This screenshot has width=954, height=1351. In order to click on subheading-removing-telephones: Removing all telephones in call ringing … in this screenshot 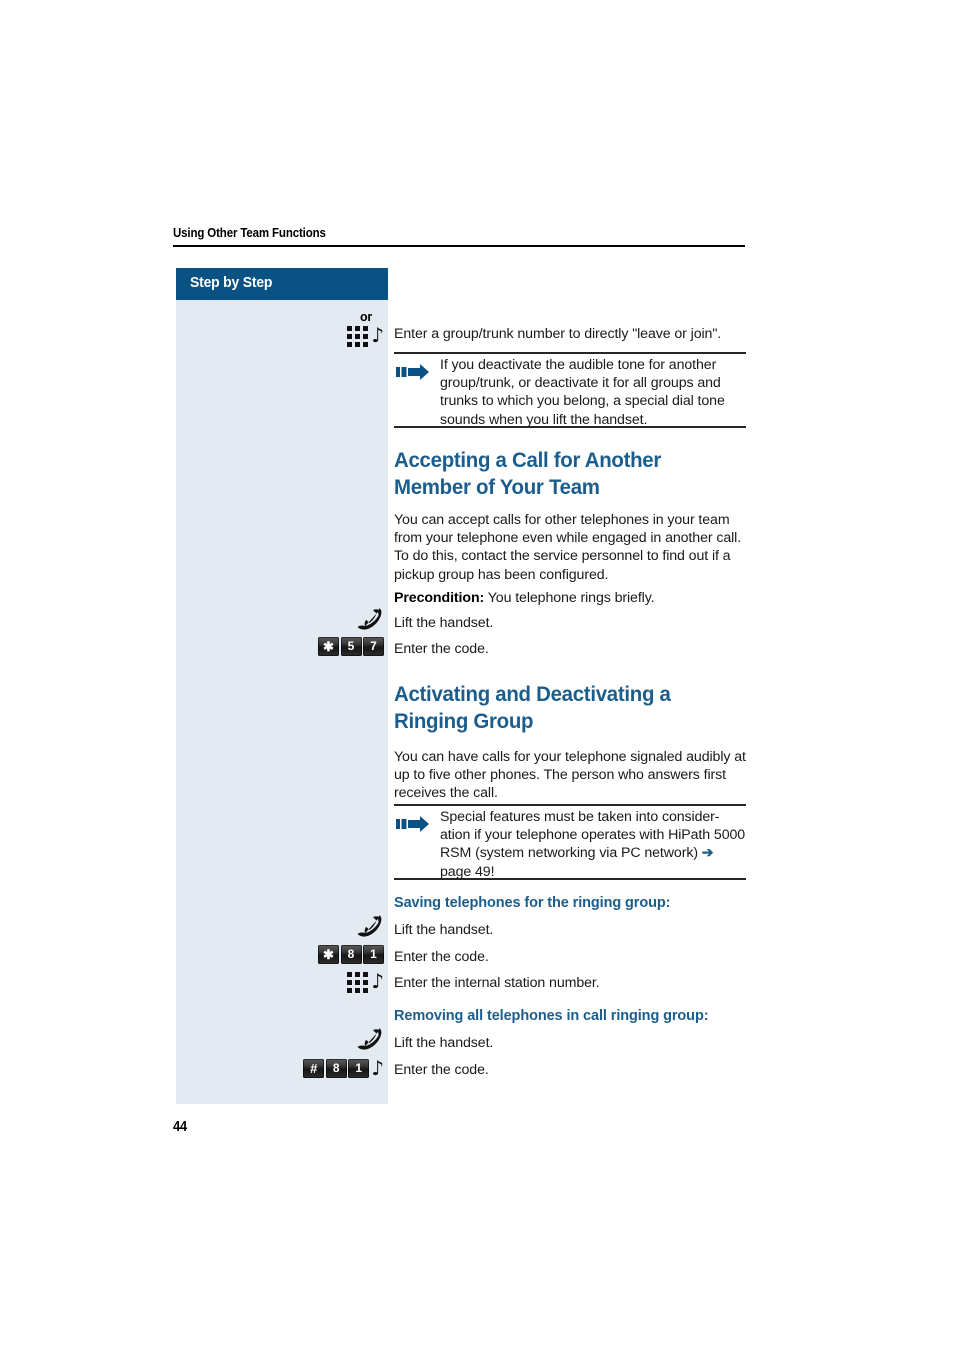, I will do `click(551, 1016)`.